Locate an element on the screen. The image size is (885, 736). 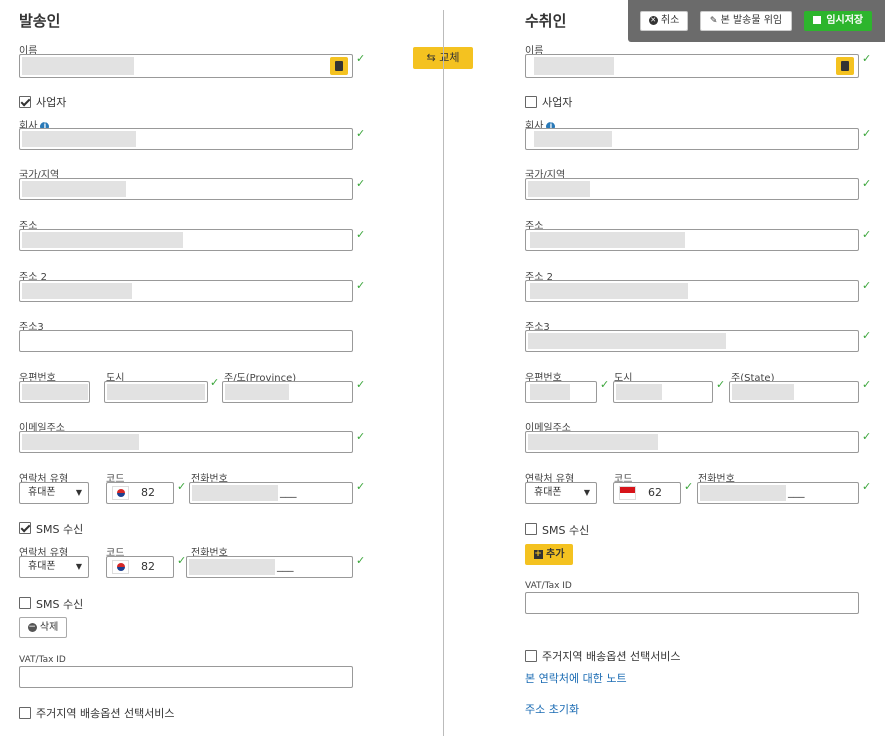
recipient-vat-label: VAT/Tax ID is located at coordinates (548, 586).